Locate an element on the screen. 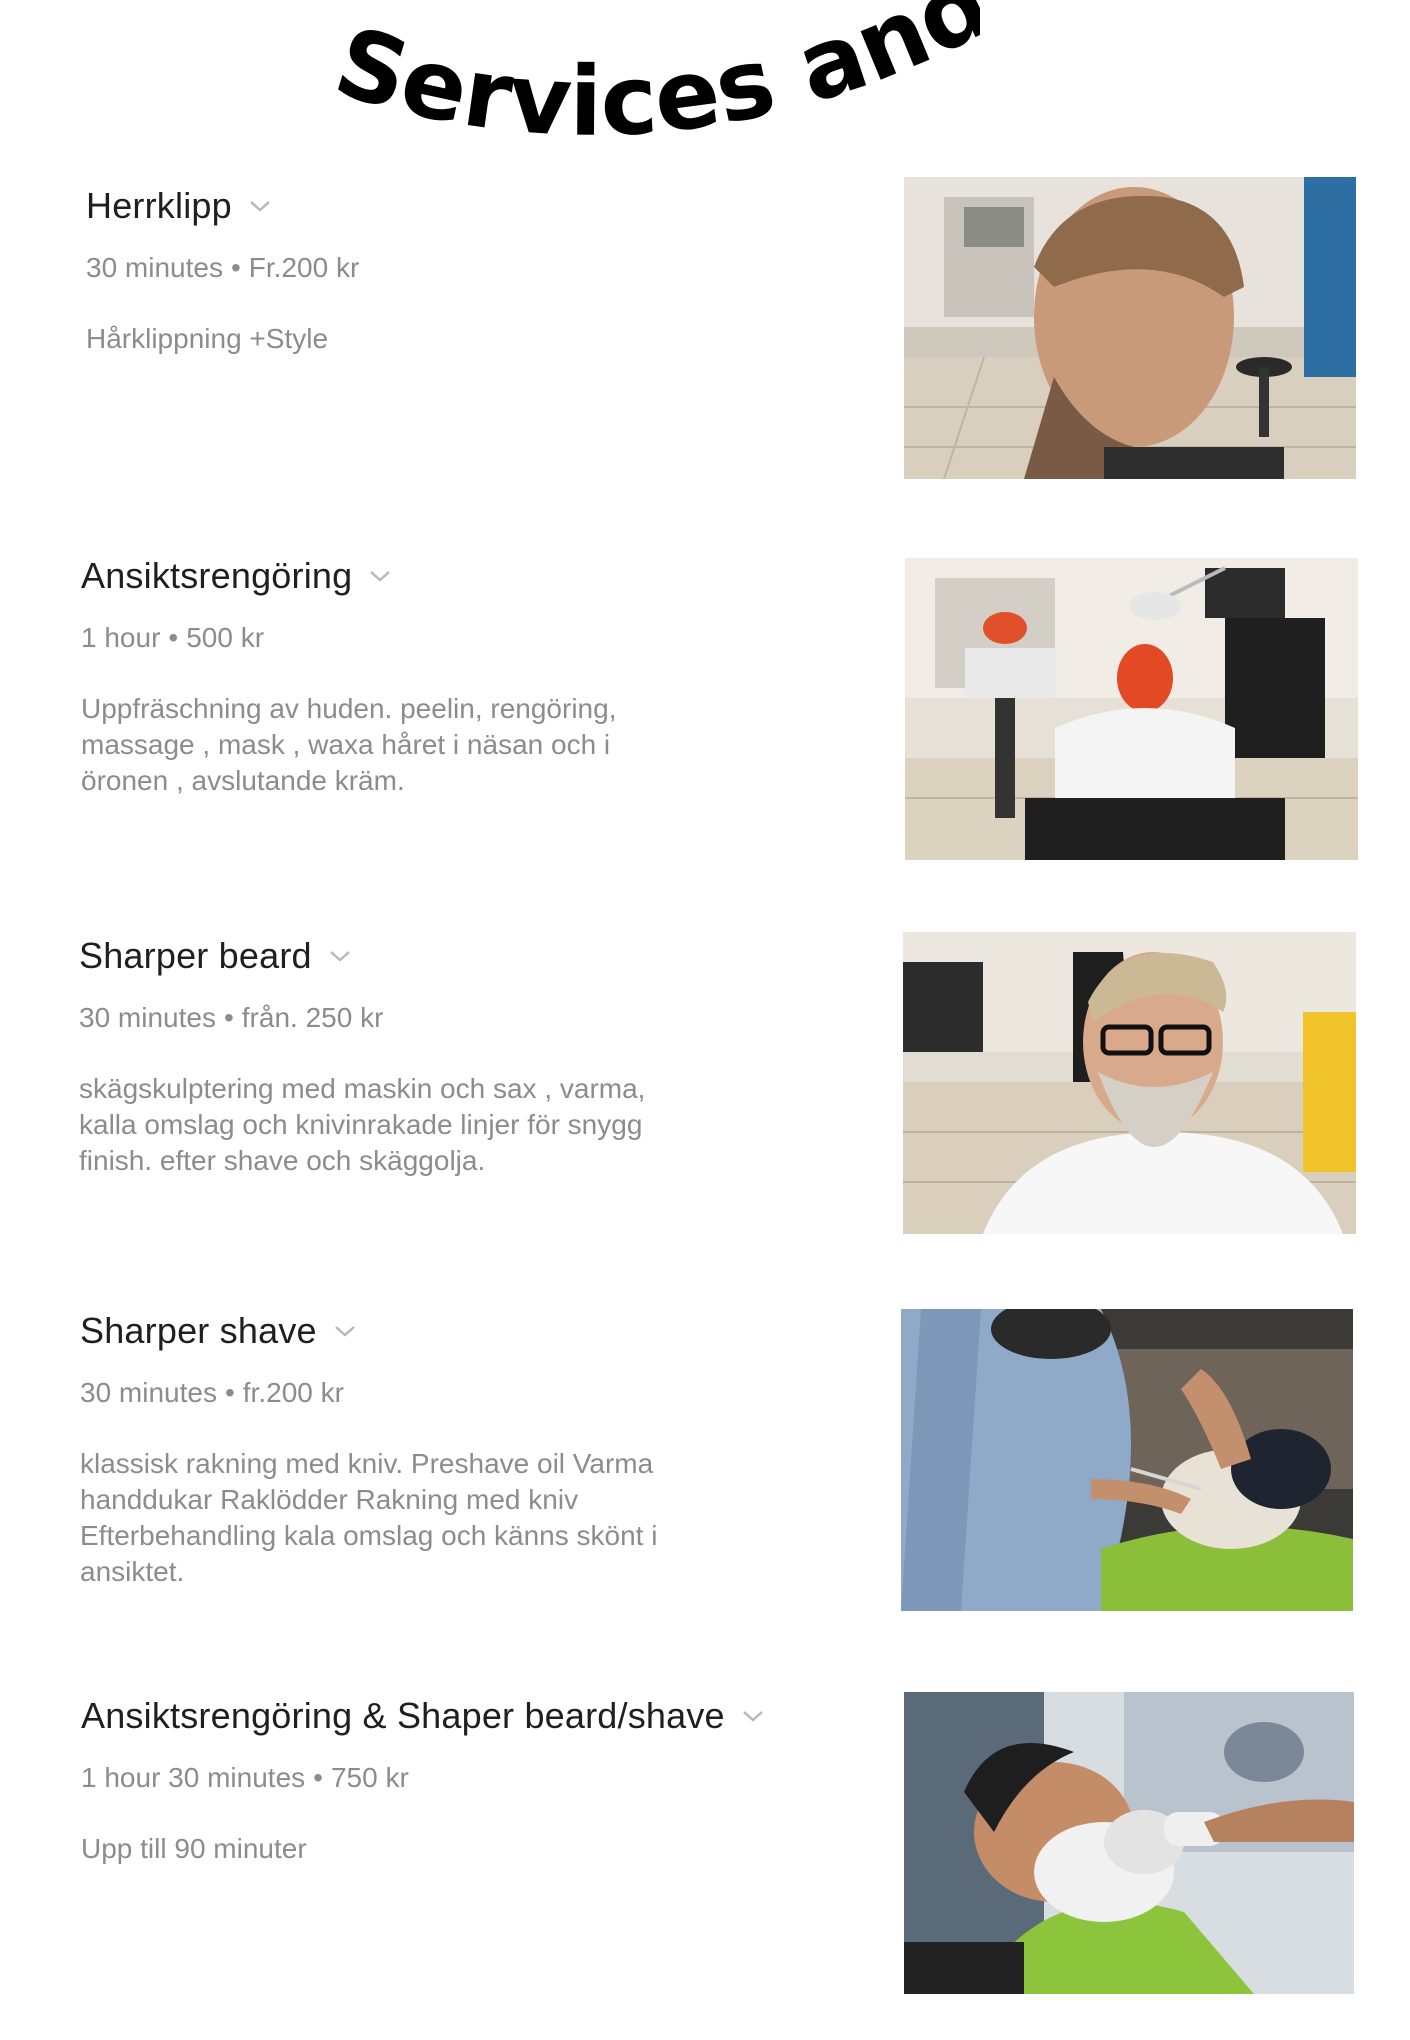 This screenshot has width=1410, height=2040. razor-shave-photo is located at coordinates (1127, 1460).